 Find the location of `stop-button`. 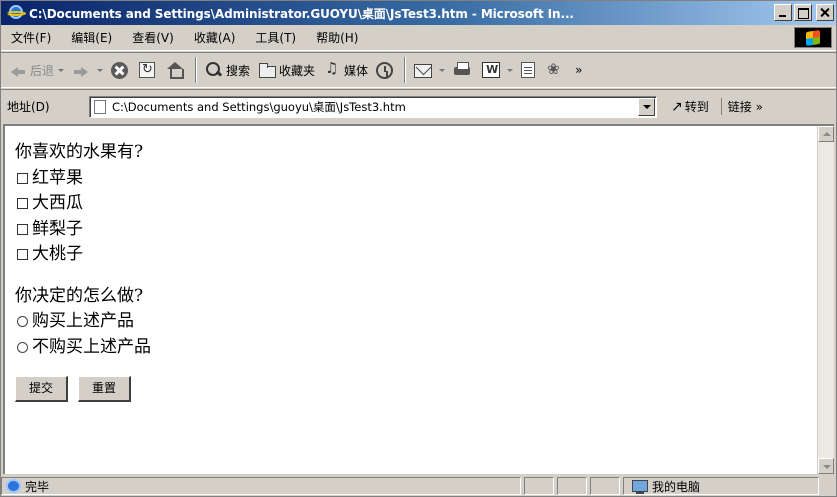

stop-button is located at coordinates (121, 70).